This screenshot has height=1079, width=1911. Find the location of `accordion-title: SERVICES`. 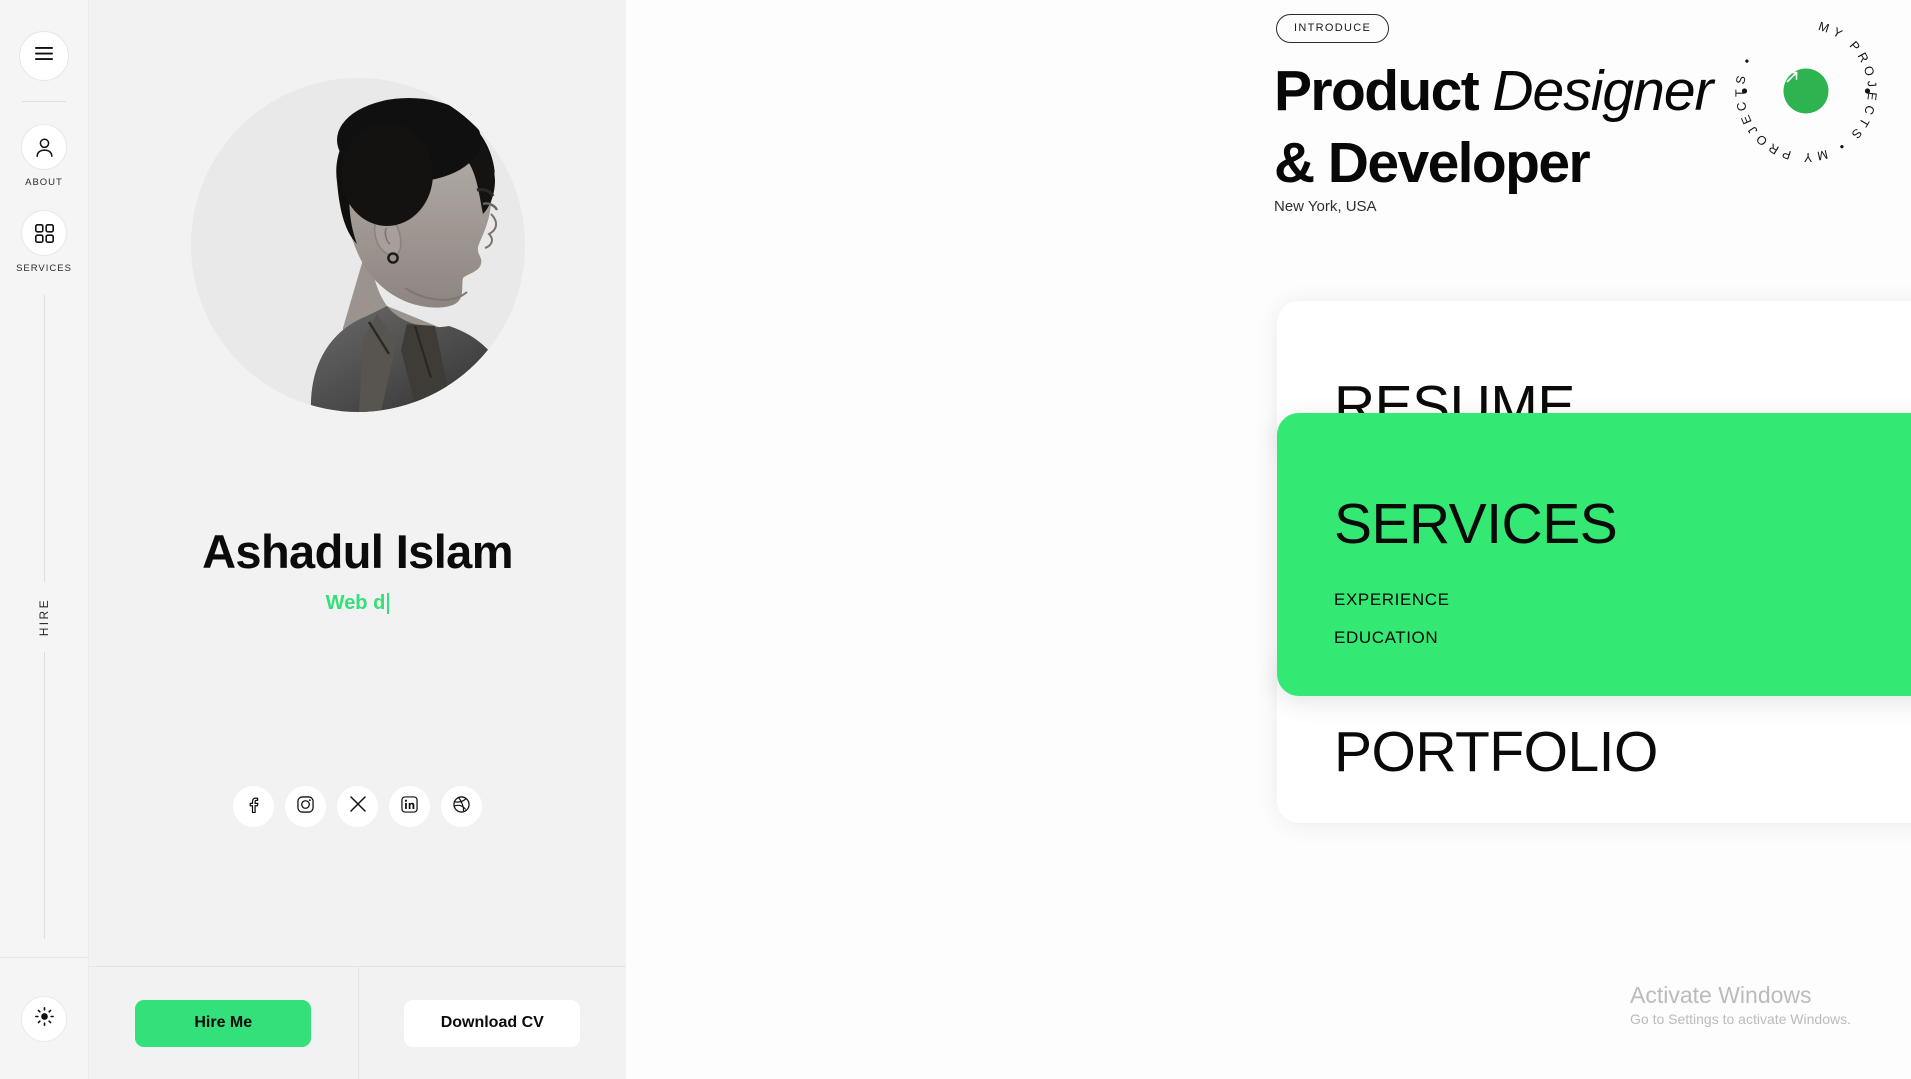

accordion-title: SERVICES is located at coordinates (1476, 524).